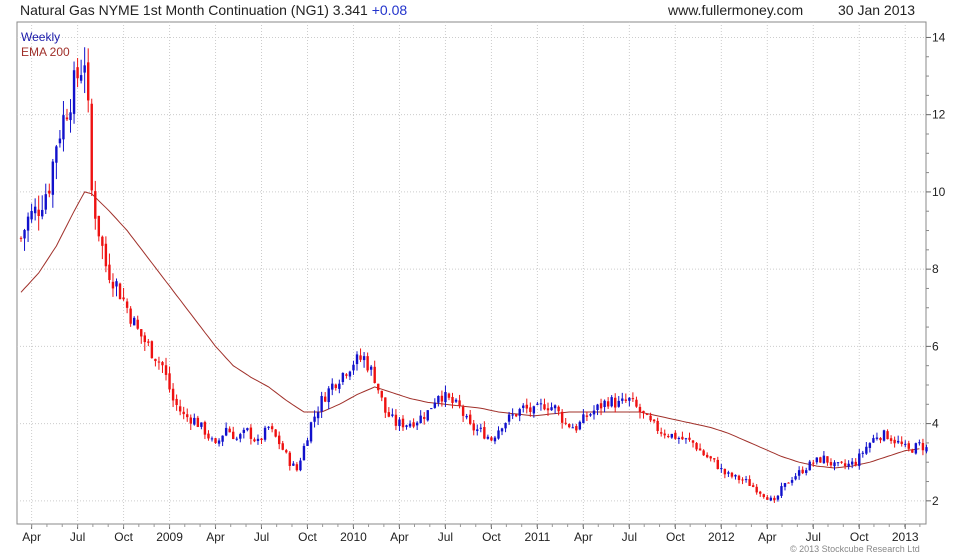 Image resolution: width=980 pixels, height=560 pixels. I want to click on legend-weekly: Weekly, so click(40, 37).